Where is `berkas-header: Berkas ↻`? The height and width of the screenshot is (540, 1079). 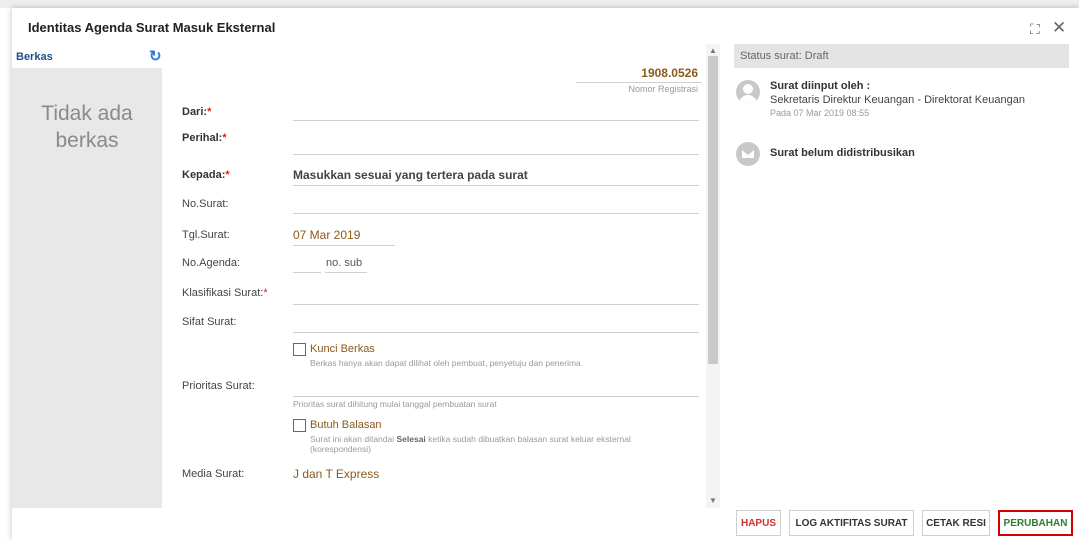 berkas-header: Berkas ↻ is located at coordinates (87, 56).